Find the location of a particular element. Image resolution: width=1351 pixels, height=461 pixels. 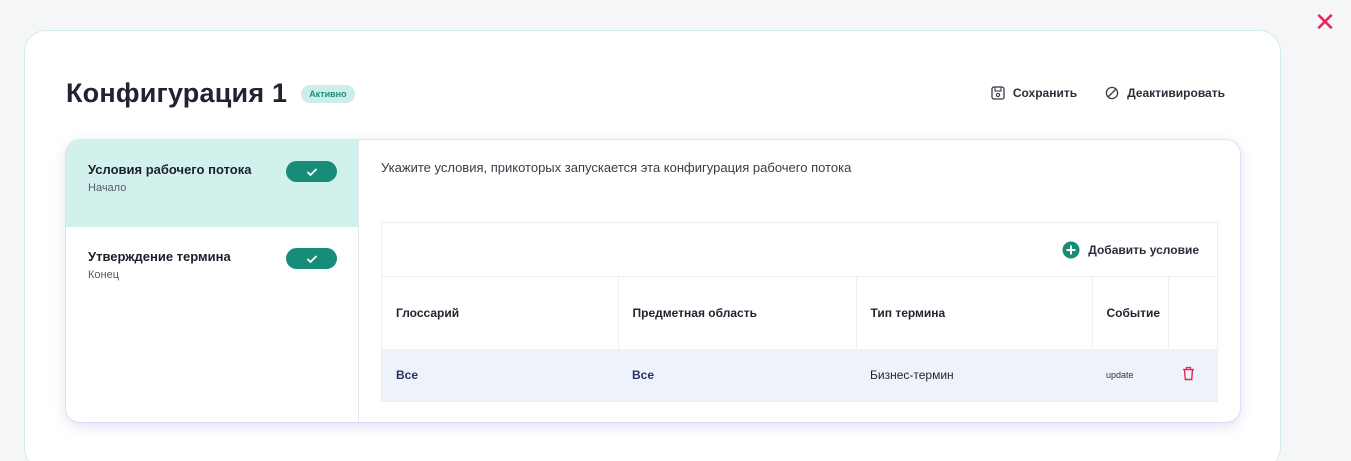

deactivate-button: Деактивировать is located at coordinates (1165, 93).